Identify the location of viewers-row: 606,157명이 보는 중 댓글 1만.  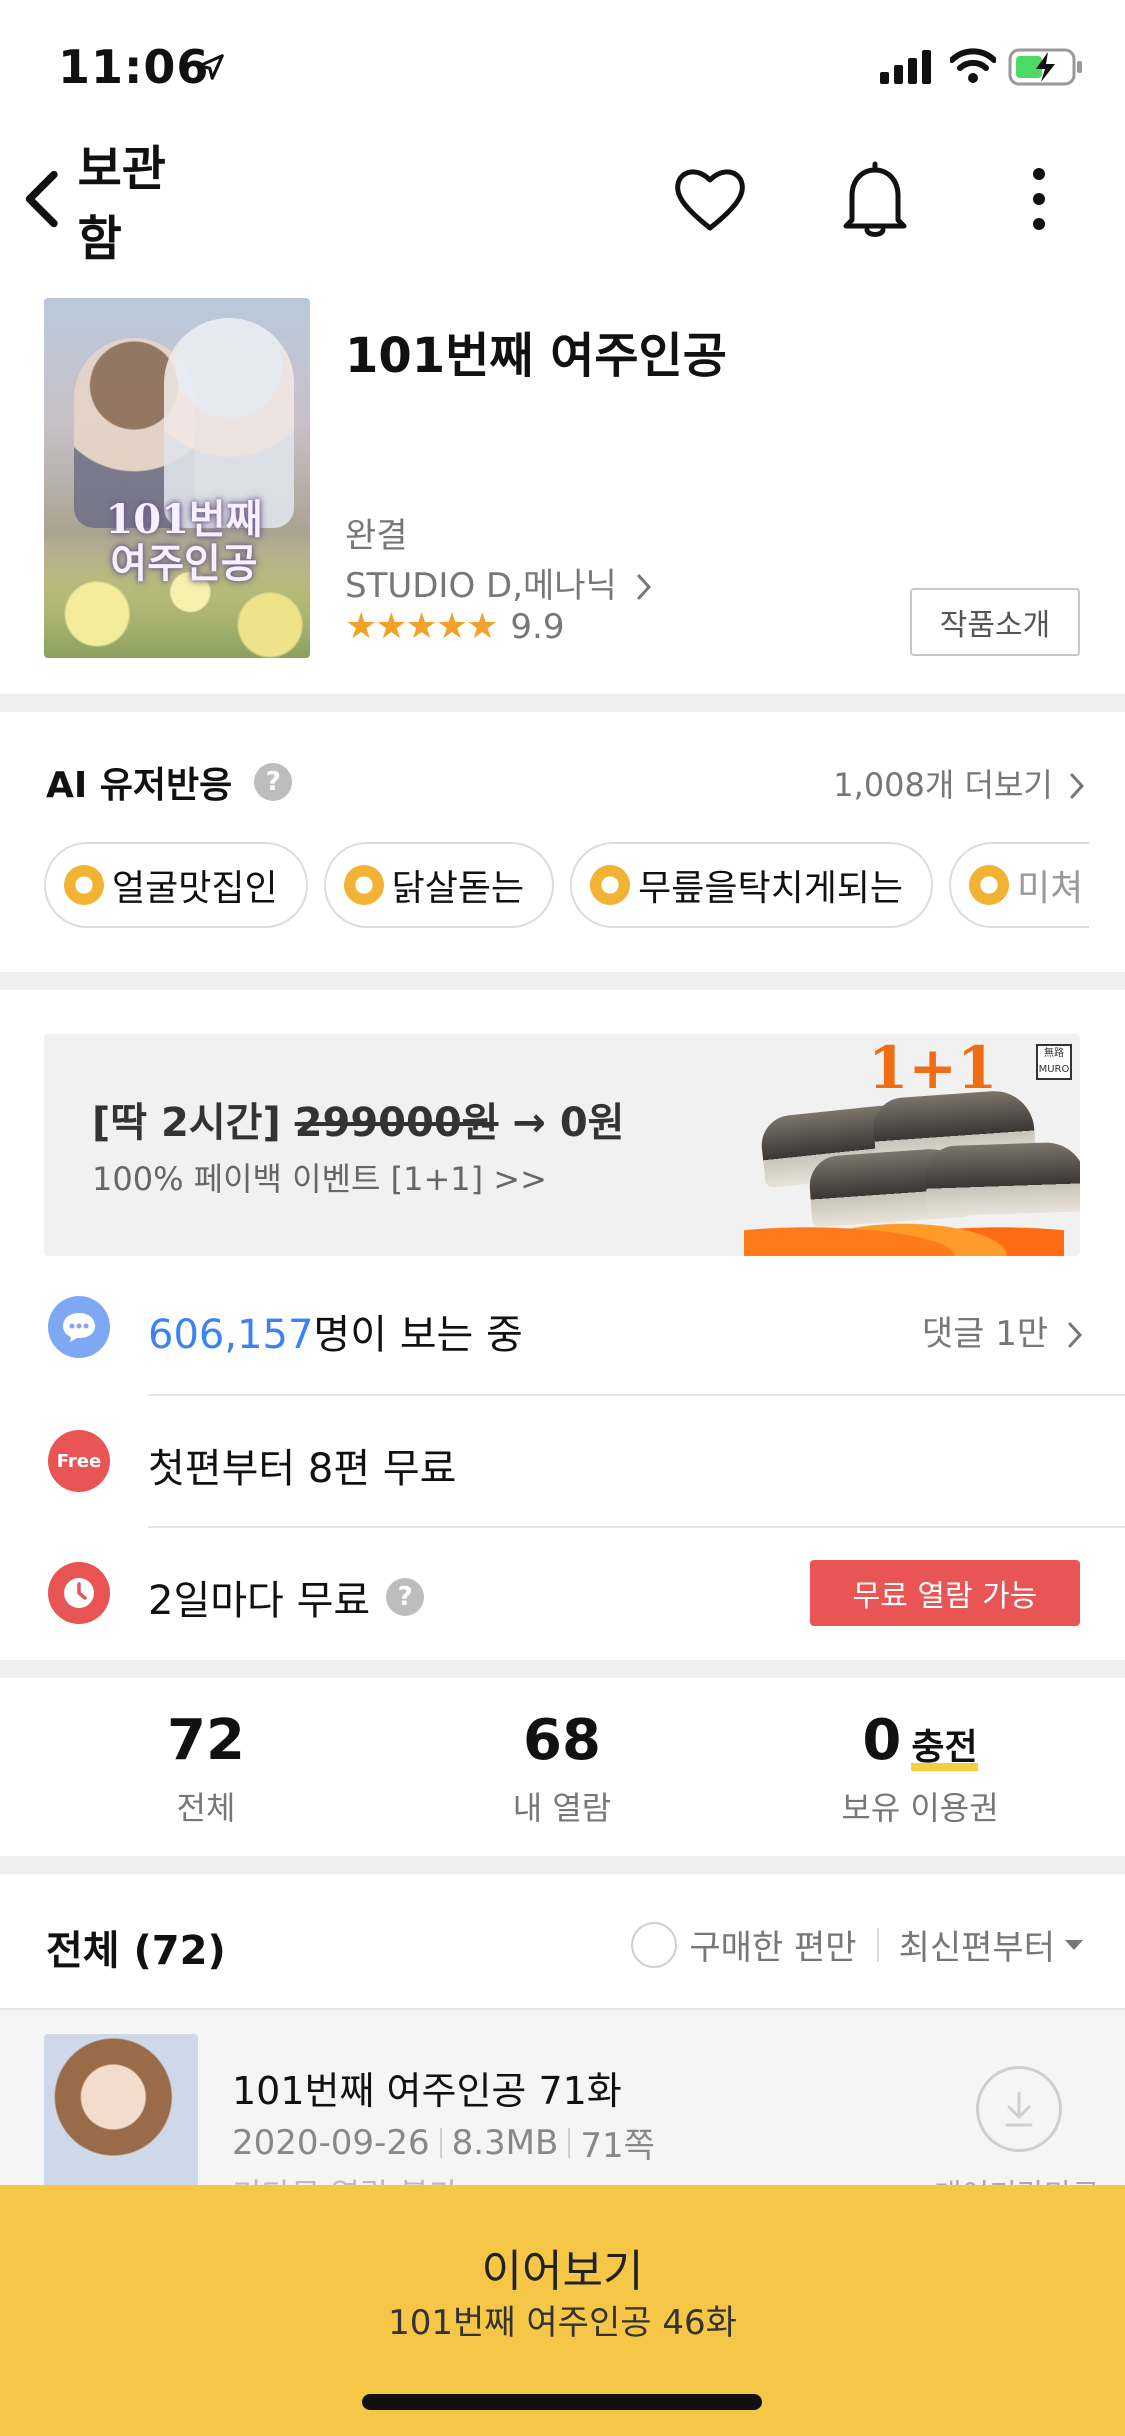
(562, 1327).